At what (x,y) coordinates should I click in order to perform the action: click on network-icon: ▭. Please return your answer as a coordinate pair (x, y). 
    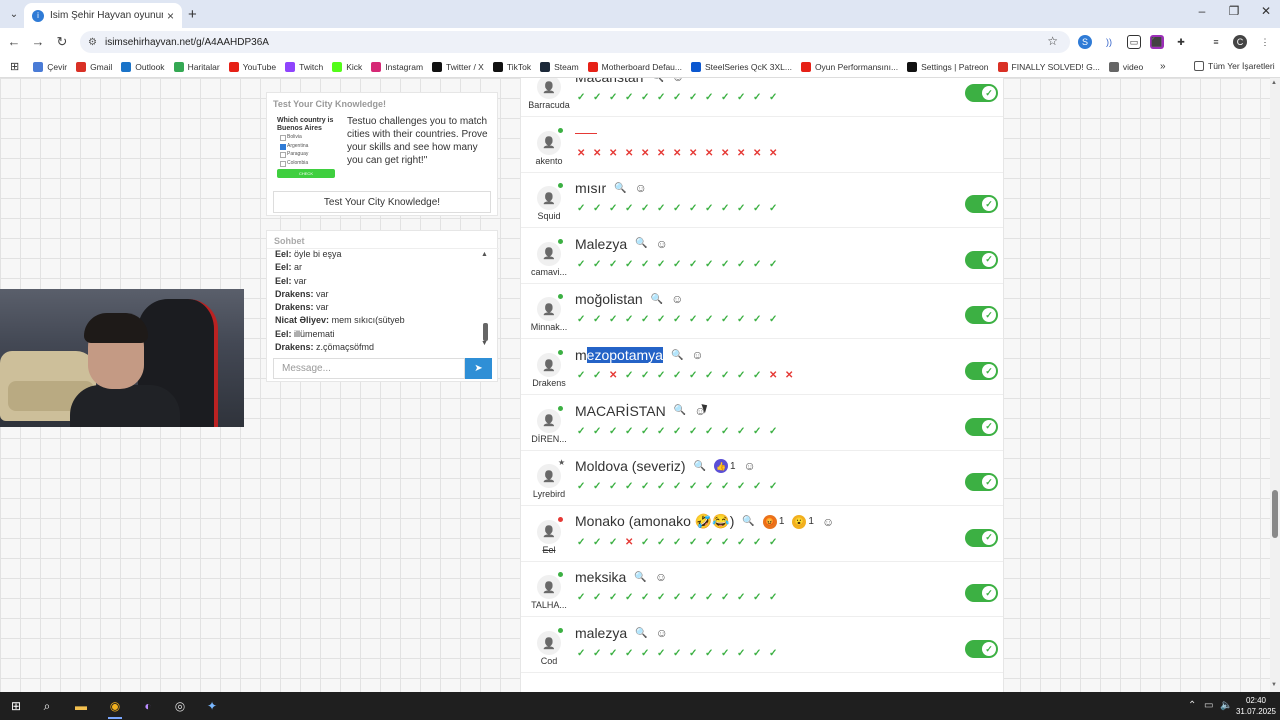
    Looking at the image, I should click on (1208, 705).